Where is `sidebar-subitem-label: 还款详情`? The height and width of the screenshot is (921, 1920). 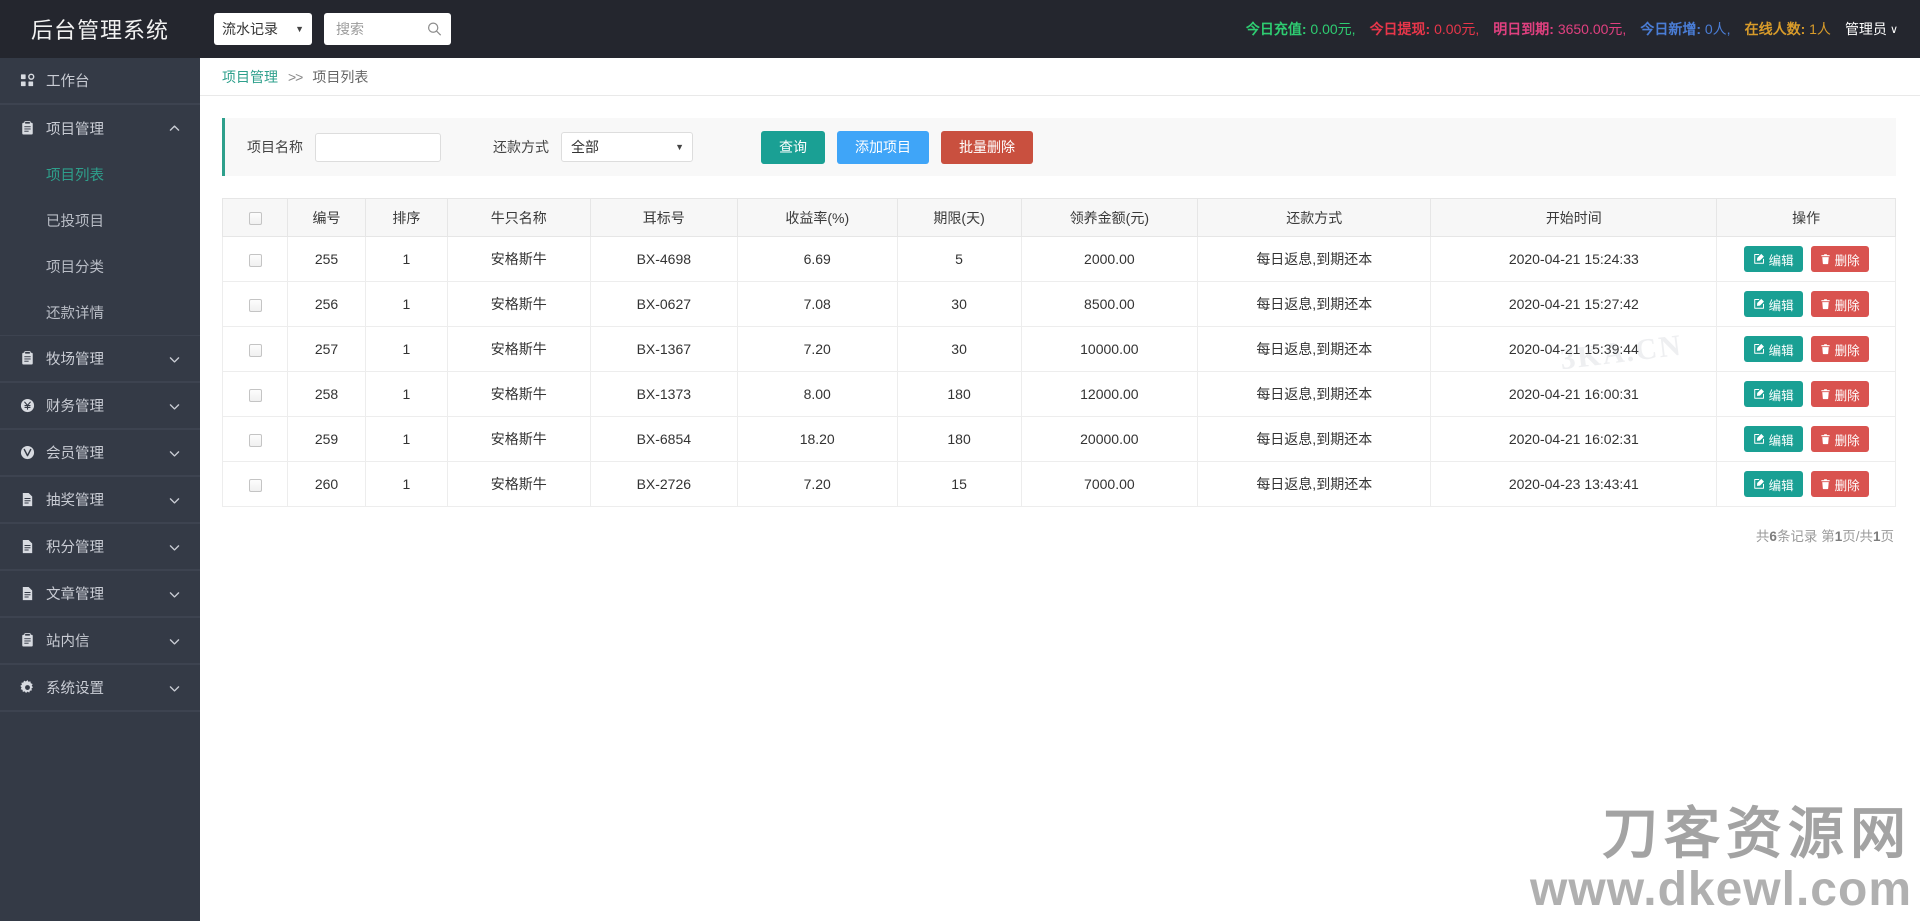 sidebar-subitem-label: 还款详情 is located at coordinates (75, 313).